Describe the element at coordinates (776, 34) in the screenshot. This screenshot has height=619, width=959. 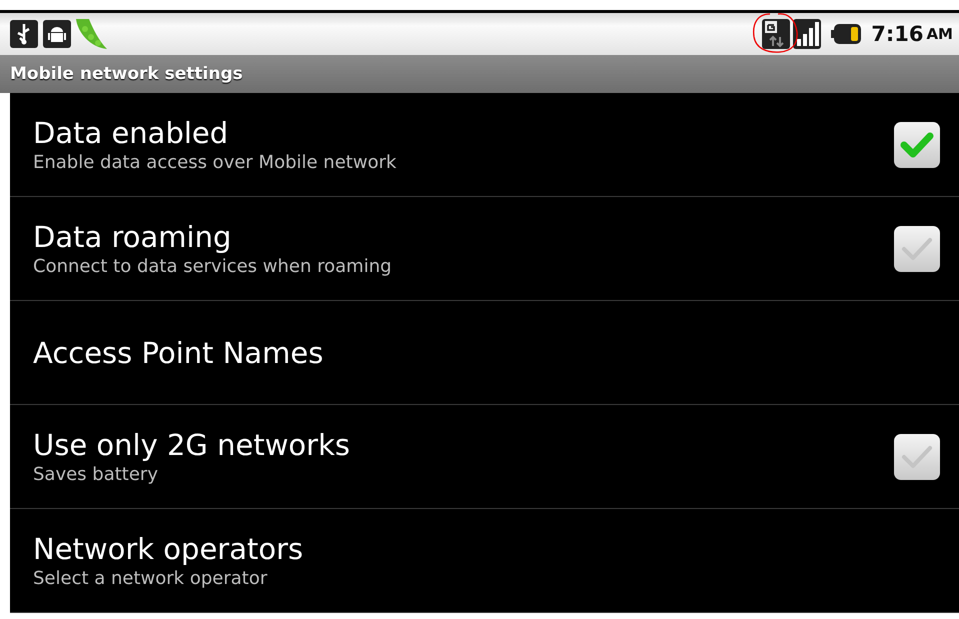
I see `data-connection-icon` at that location.